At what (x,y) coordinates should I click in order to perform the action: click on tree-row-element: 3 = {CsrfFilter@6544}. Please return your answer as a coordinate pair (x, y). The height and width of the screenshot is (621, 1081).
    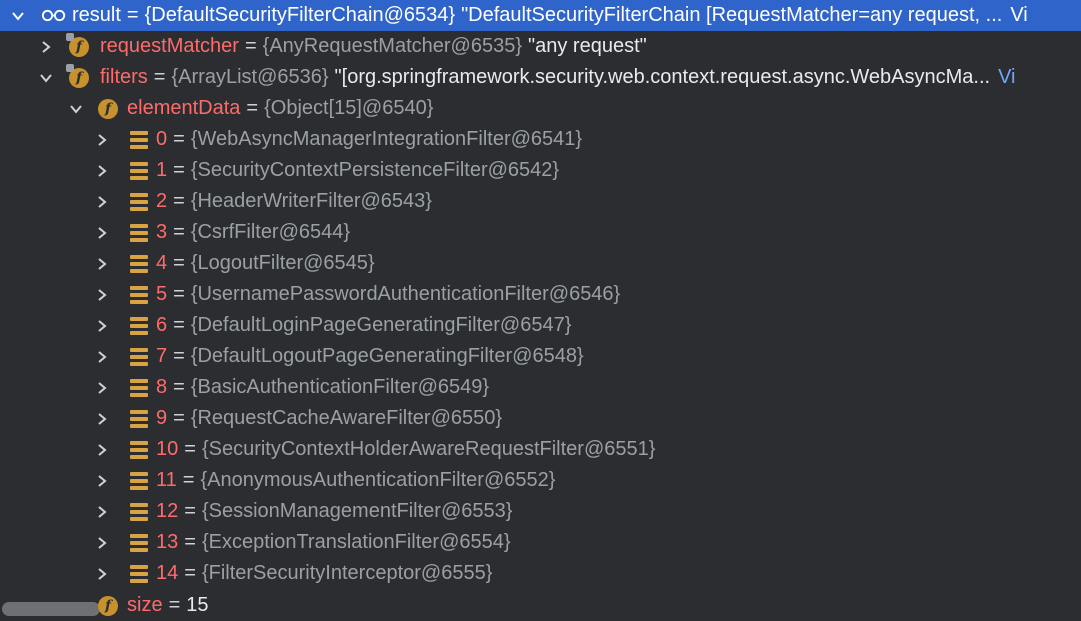
    Looking at the image, I should click on (540, 232).